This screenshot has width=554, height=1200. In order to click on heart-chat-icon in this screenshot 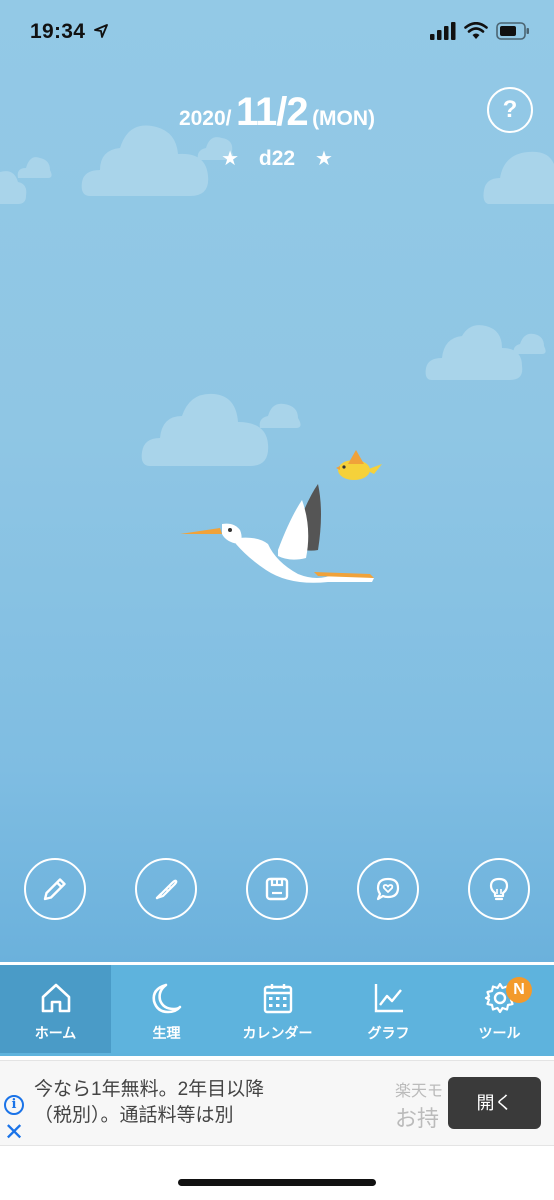, I will do `click(388, 889)`.